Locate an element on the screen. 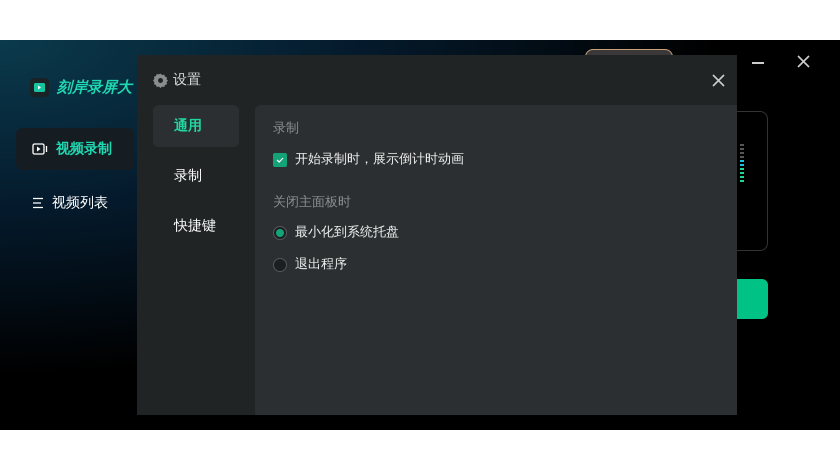 The height and width of the screenshot is (473, 840). option-label: 开始录制时，展示倒计时动画 is located at coordinates (379, 159).